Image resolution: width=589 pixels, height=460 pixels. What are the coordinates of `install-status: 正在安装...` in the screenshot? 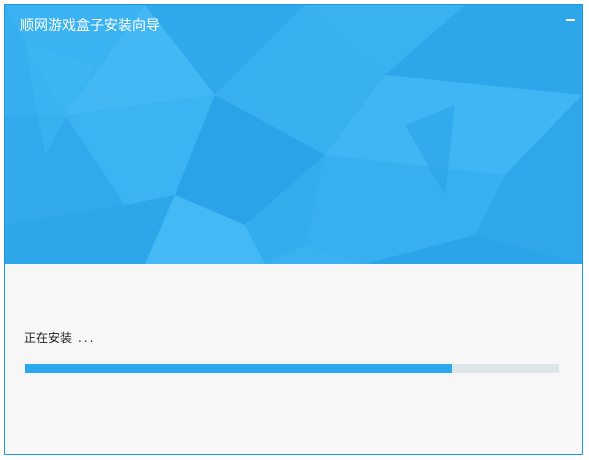 It's located at (59, 337).